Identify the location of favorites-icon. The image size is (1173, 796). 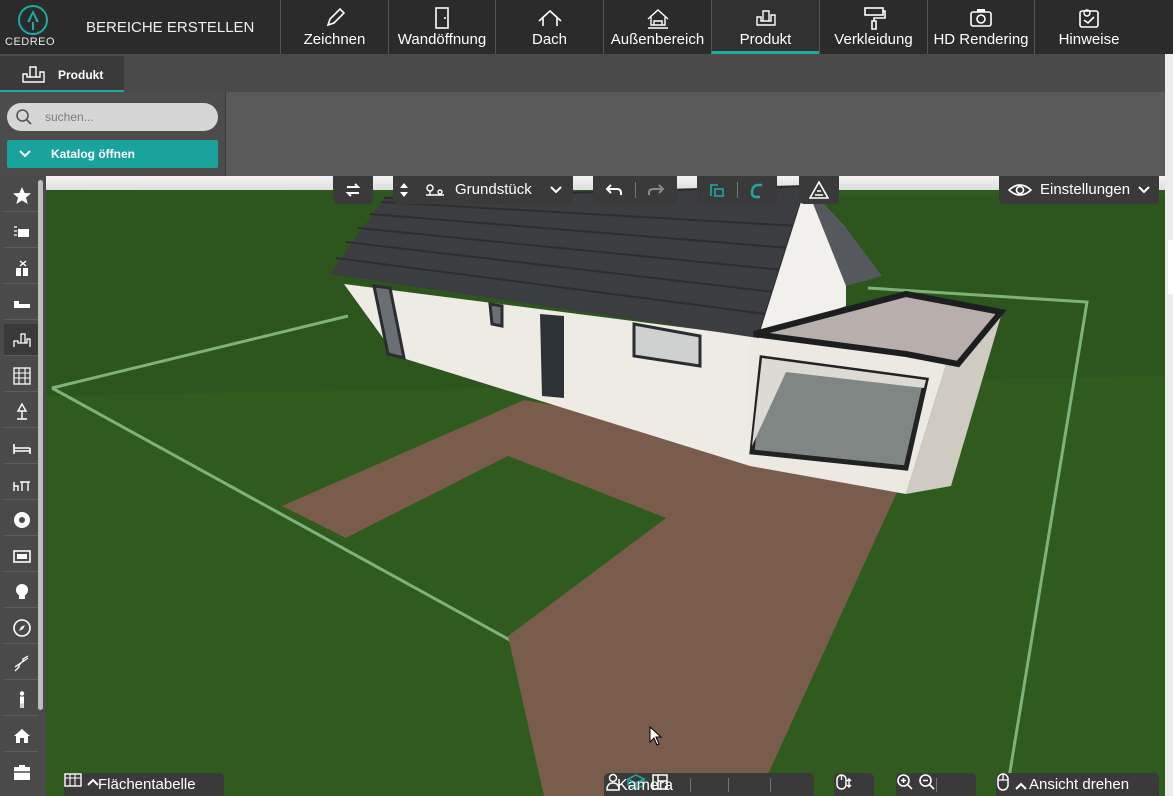
(22, 195).